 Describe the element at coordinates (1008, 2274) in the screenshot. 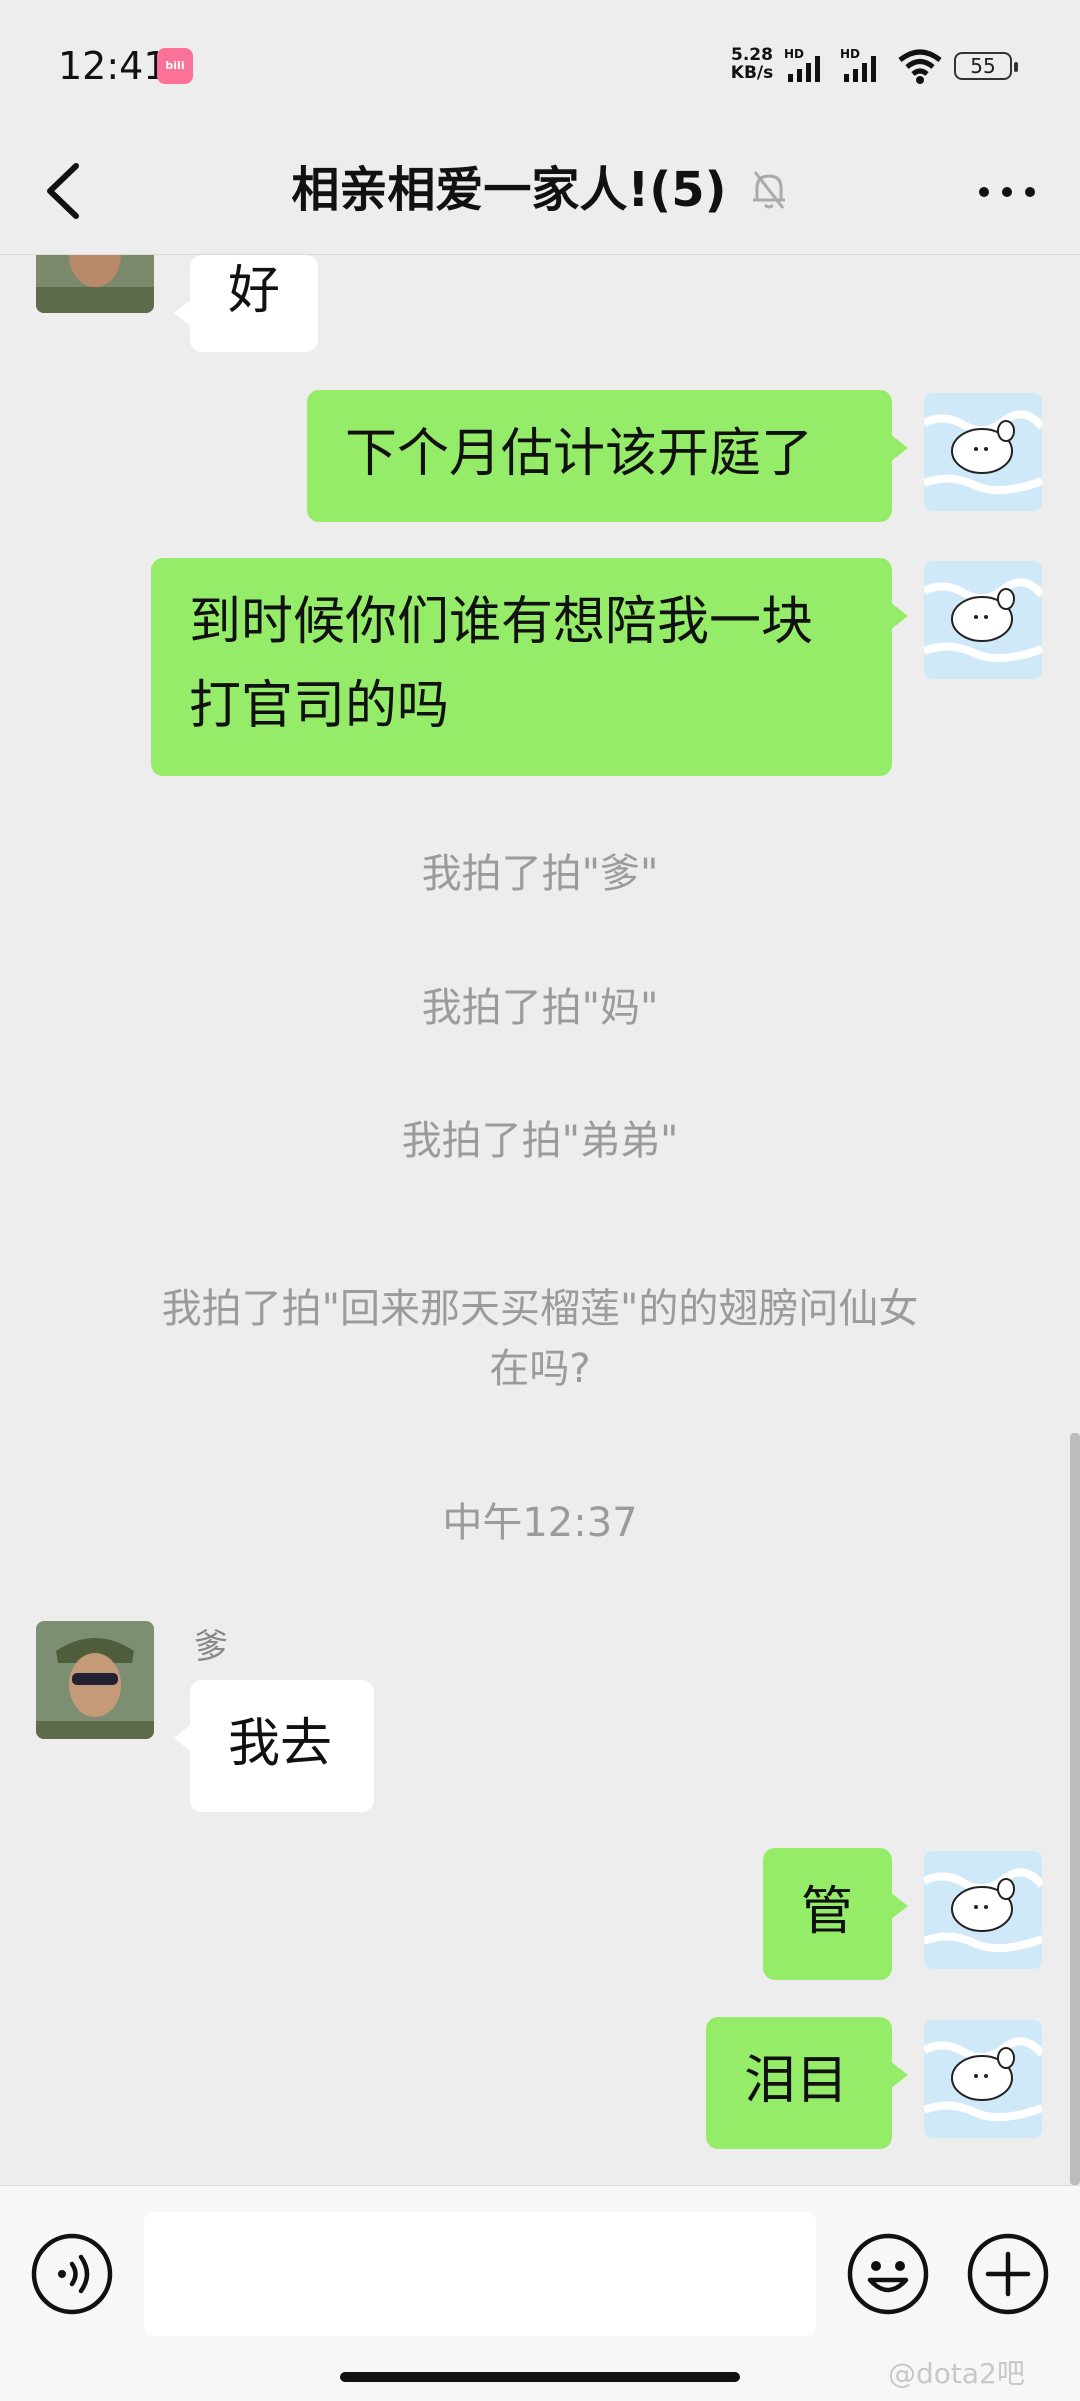

I see `plus-icon` at that location.